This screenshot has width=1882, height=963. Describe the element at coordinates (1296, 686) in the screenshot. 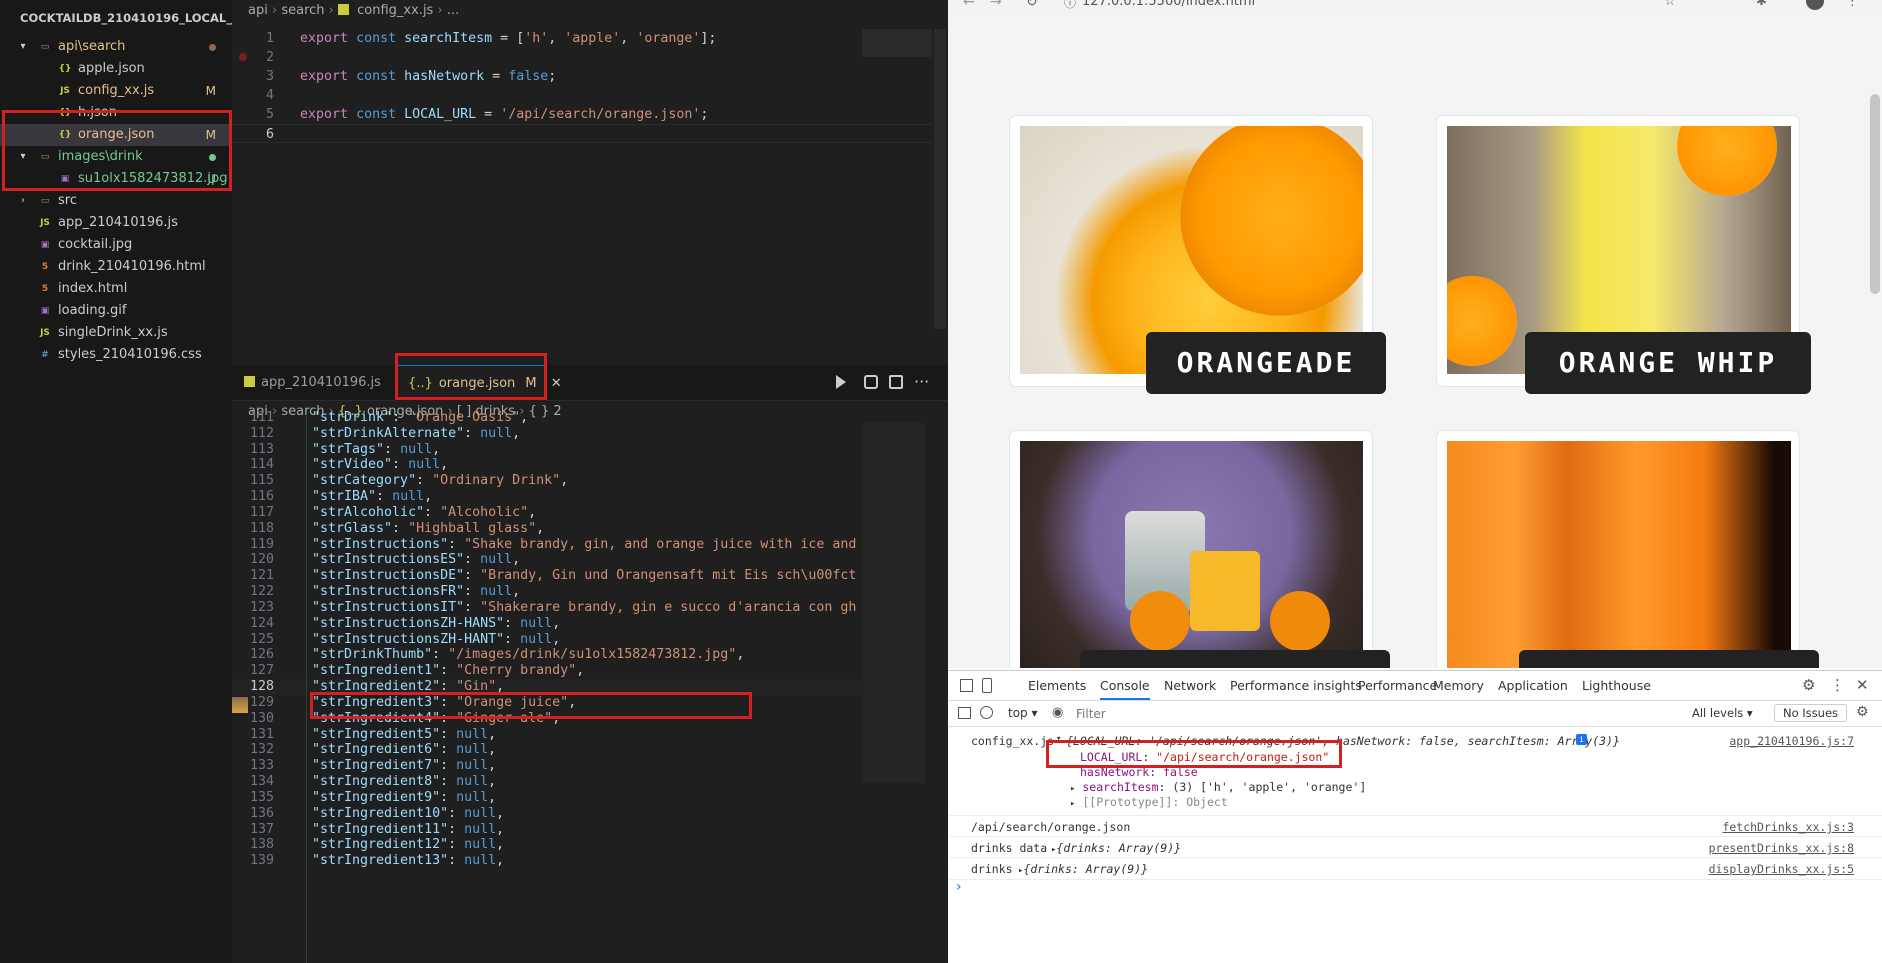

I see `devtools-tab: Performance insights` at that location.